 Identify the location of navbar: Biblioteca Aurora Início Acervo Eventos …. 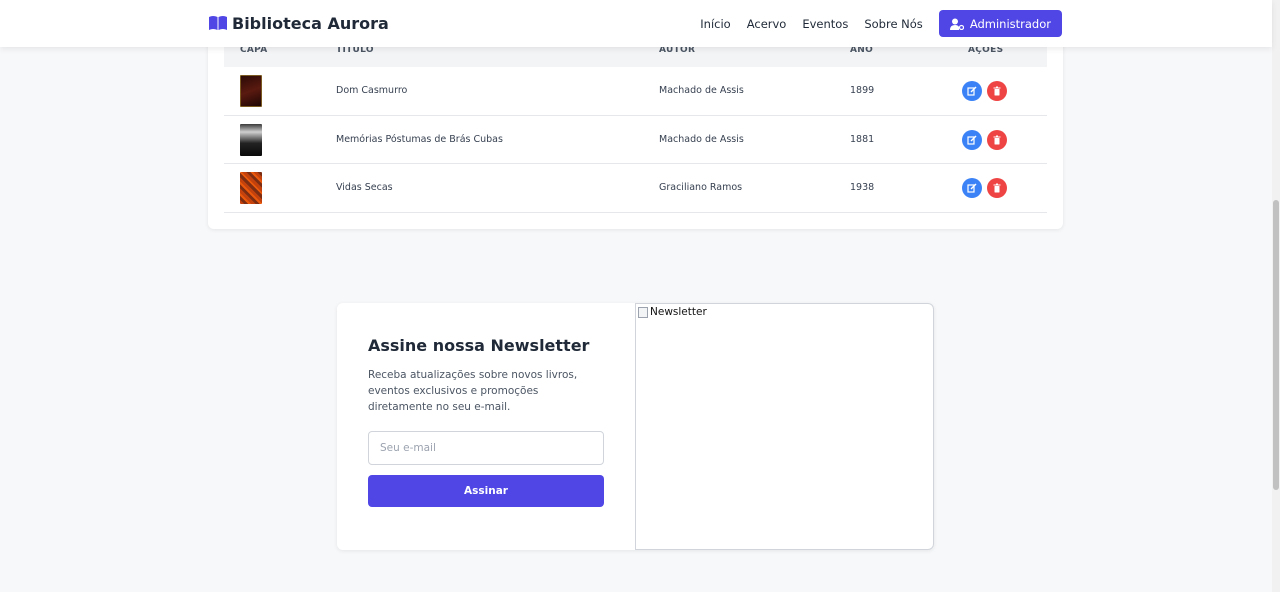
(636, 23).